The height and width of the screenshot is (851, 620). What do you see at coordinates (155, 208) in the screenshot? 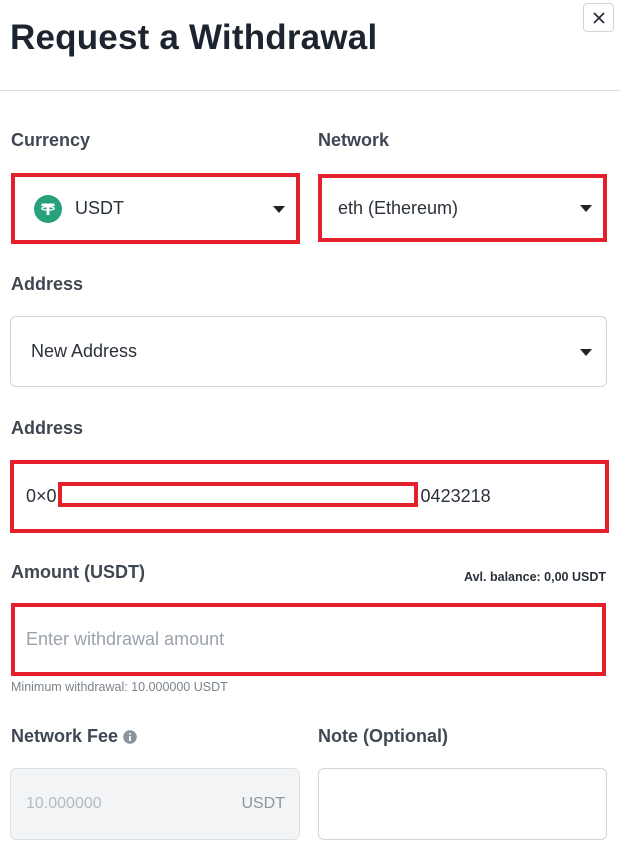
I see `currency-select: USDT` at bounding box center [155, 208].